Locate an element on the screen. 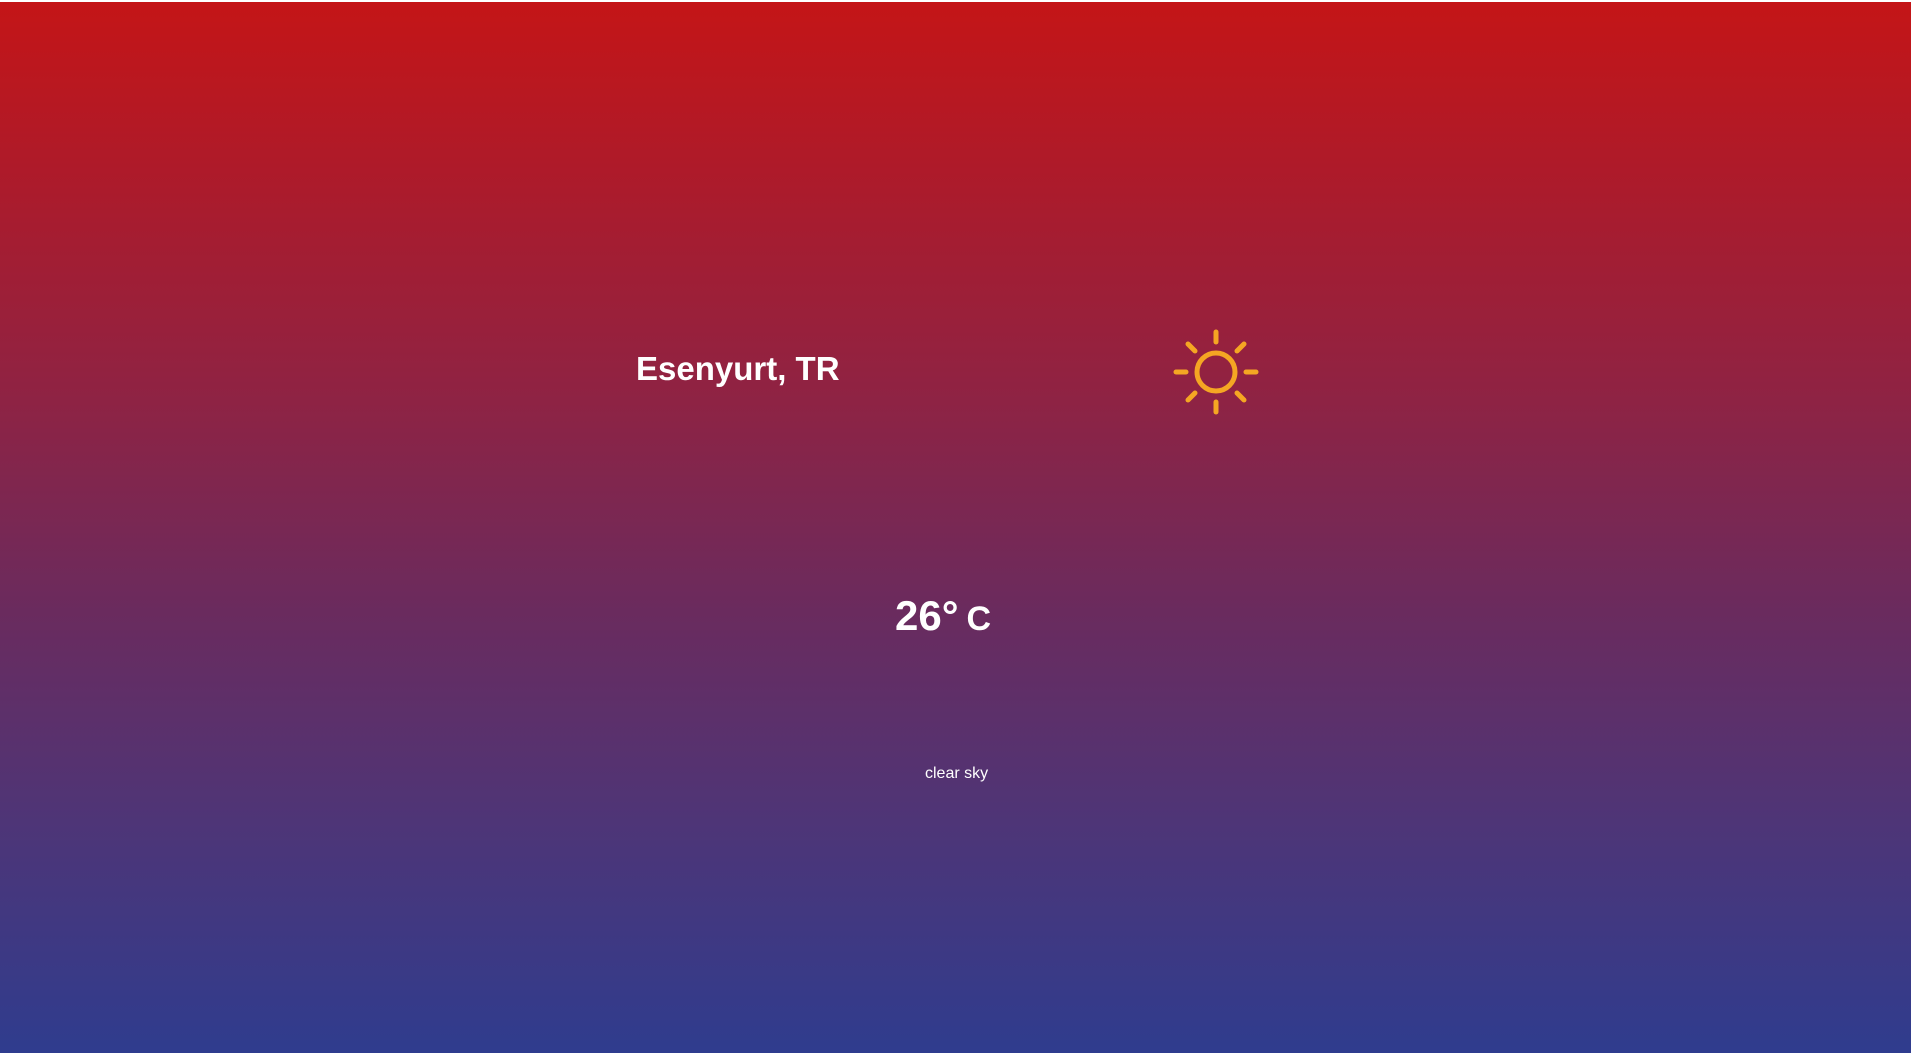  weather-description: clear sky is located at coordinates (957, 773).